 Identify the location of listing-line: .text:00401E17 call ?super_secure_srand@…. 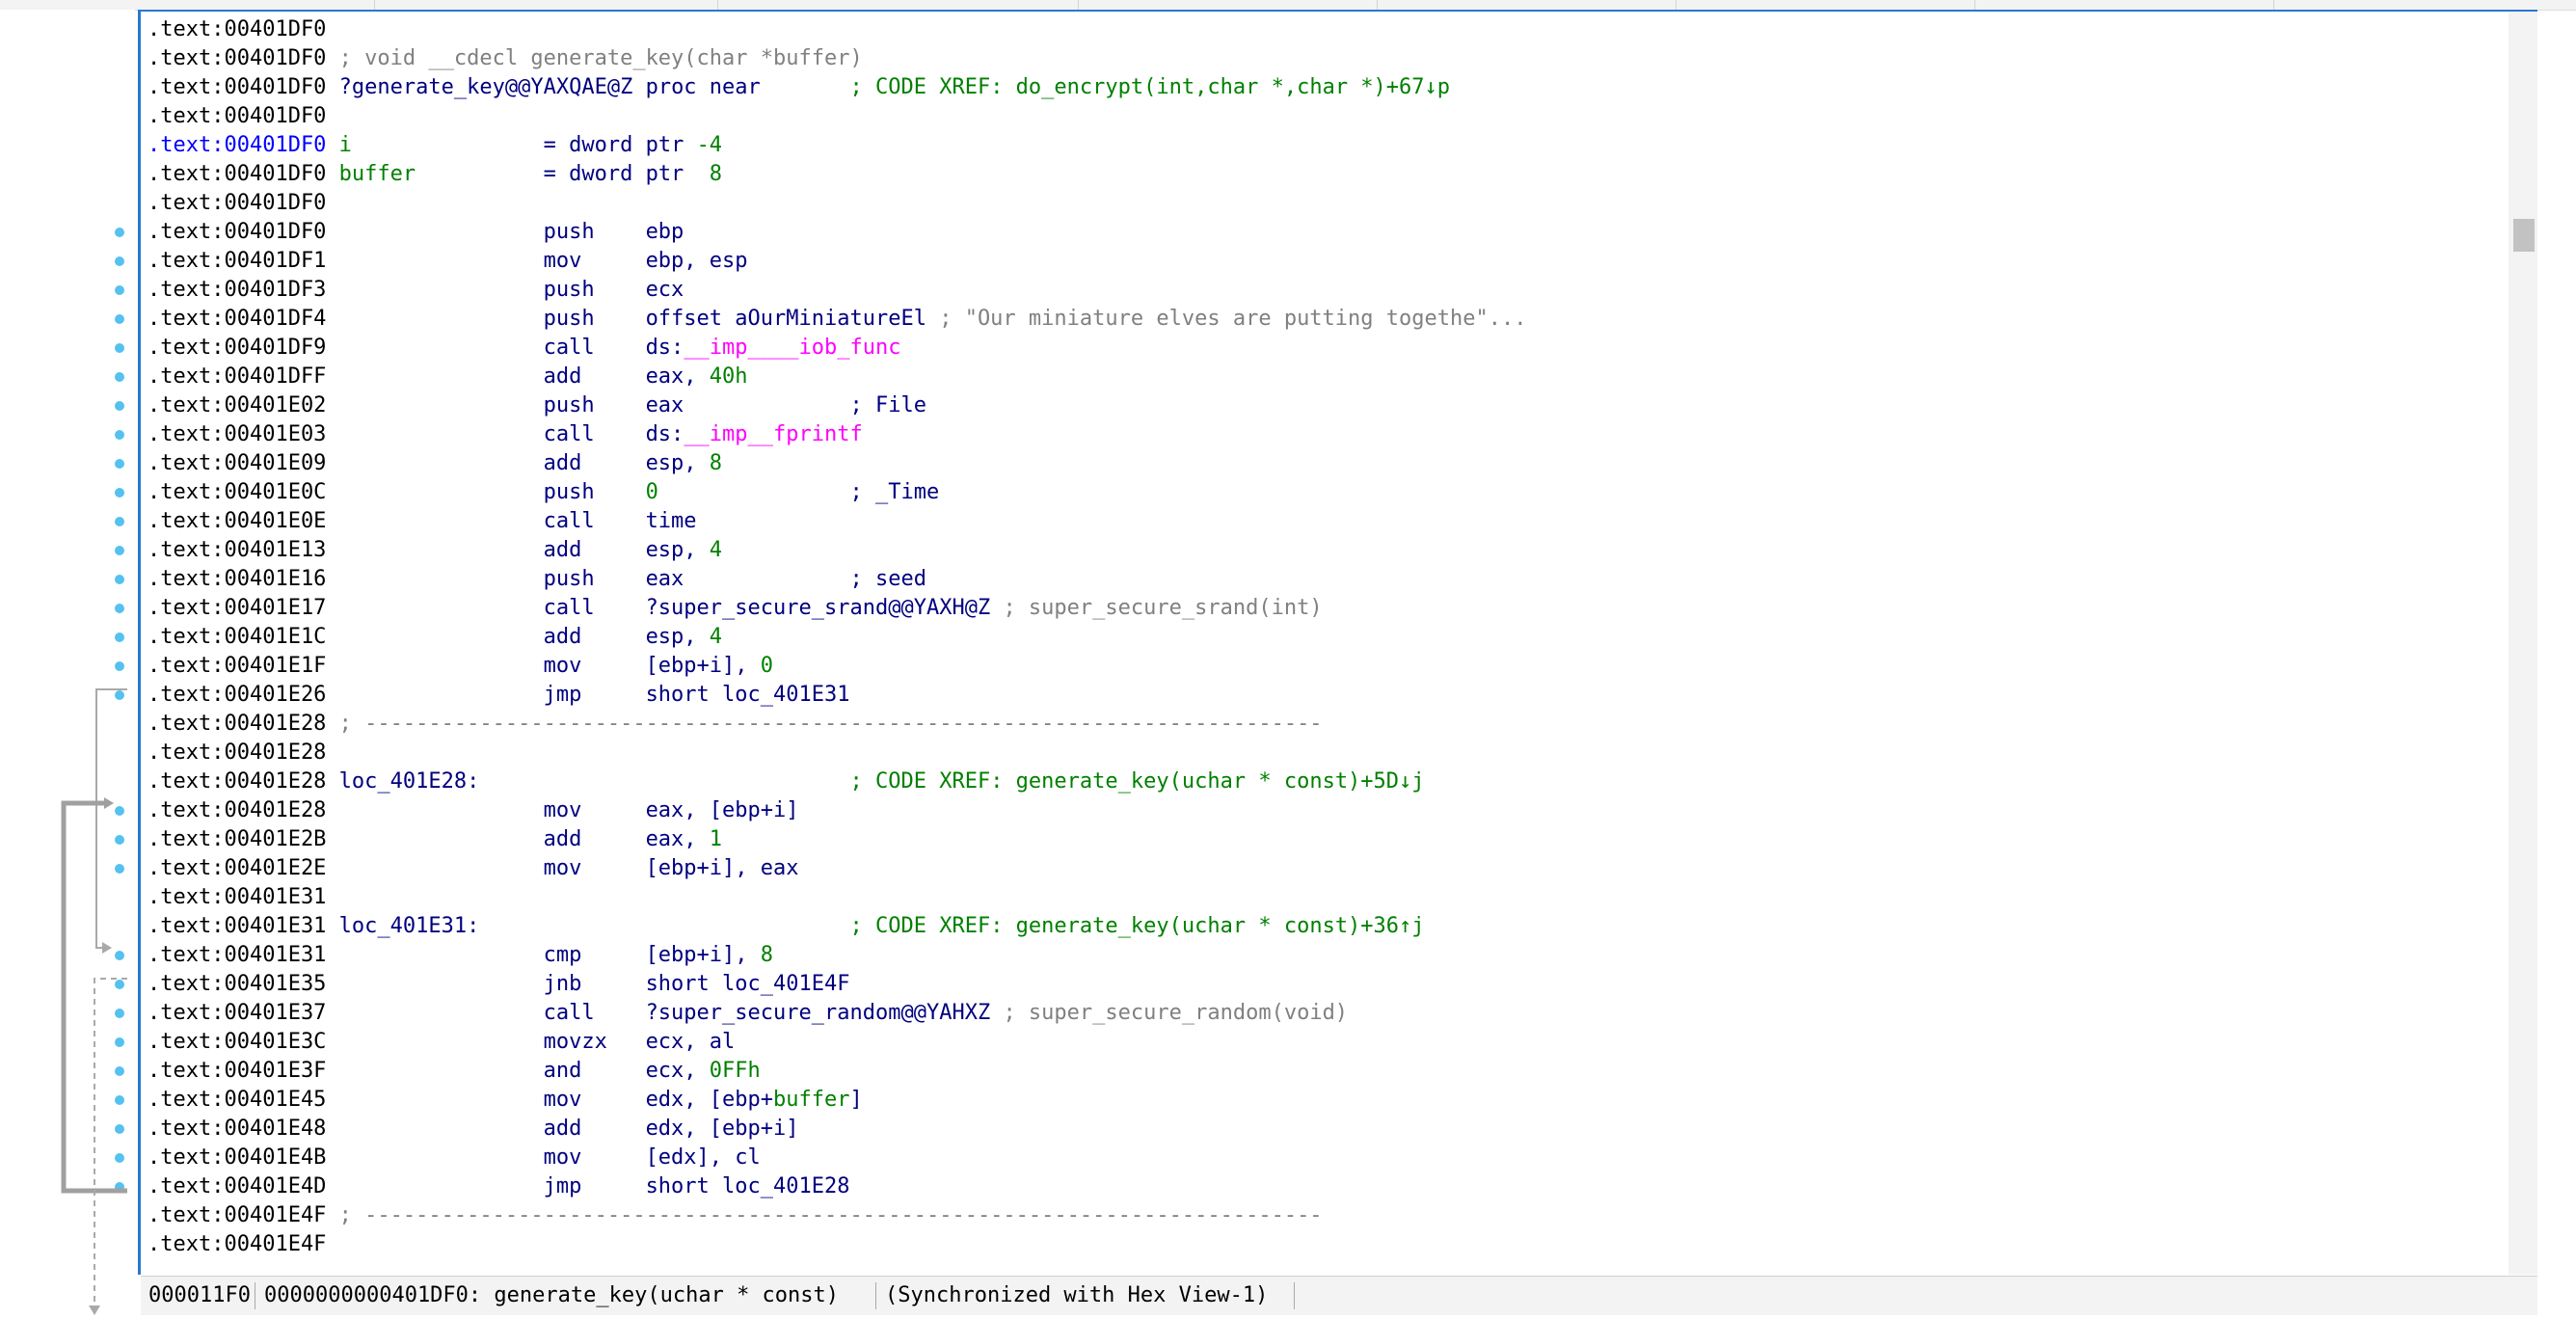
(837, 608).